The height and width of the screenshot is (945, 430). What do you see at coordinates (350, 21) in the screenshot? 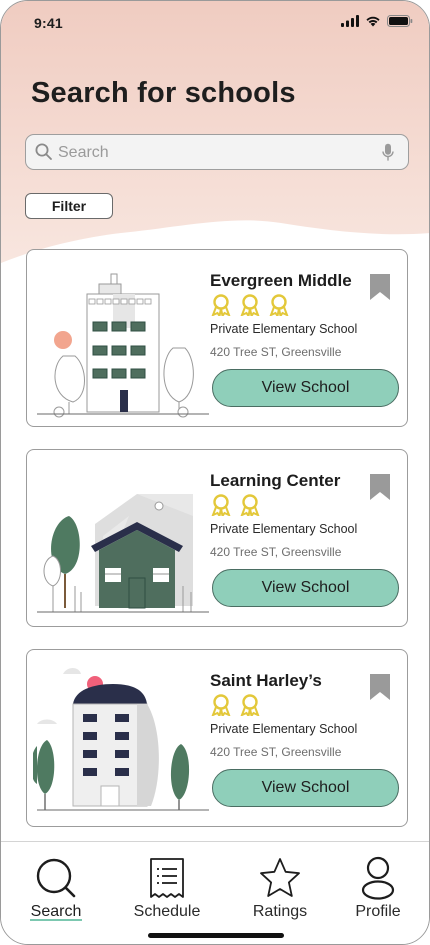
I see `cellular-signal-icon` at bounding box center [350, 21].